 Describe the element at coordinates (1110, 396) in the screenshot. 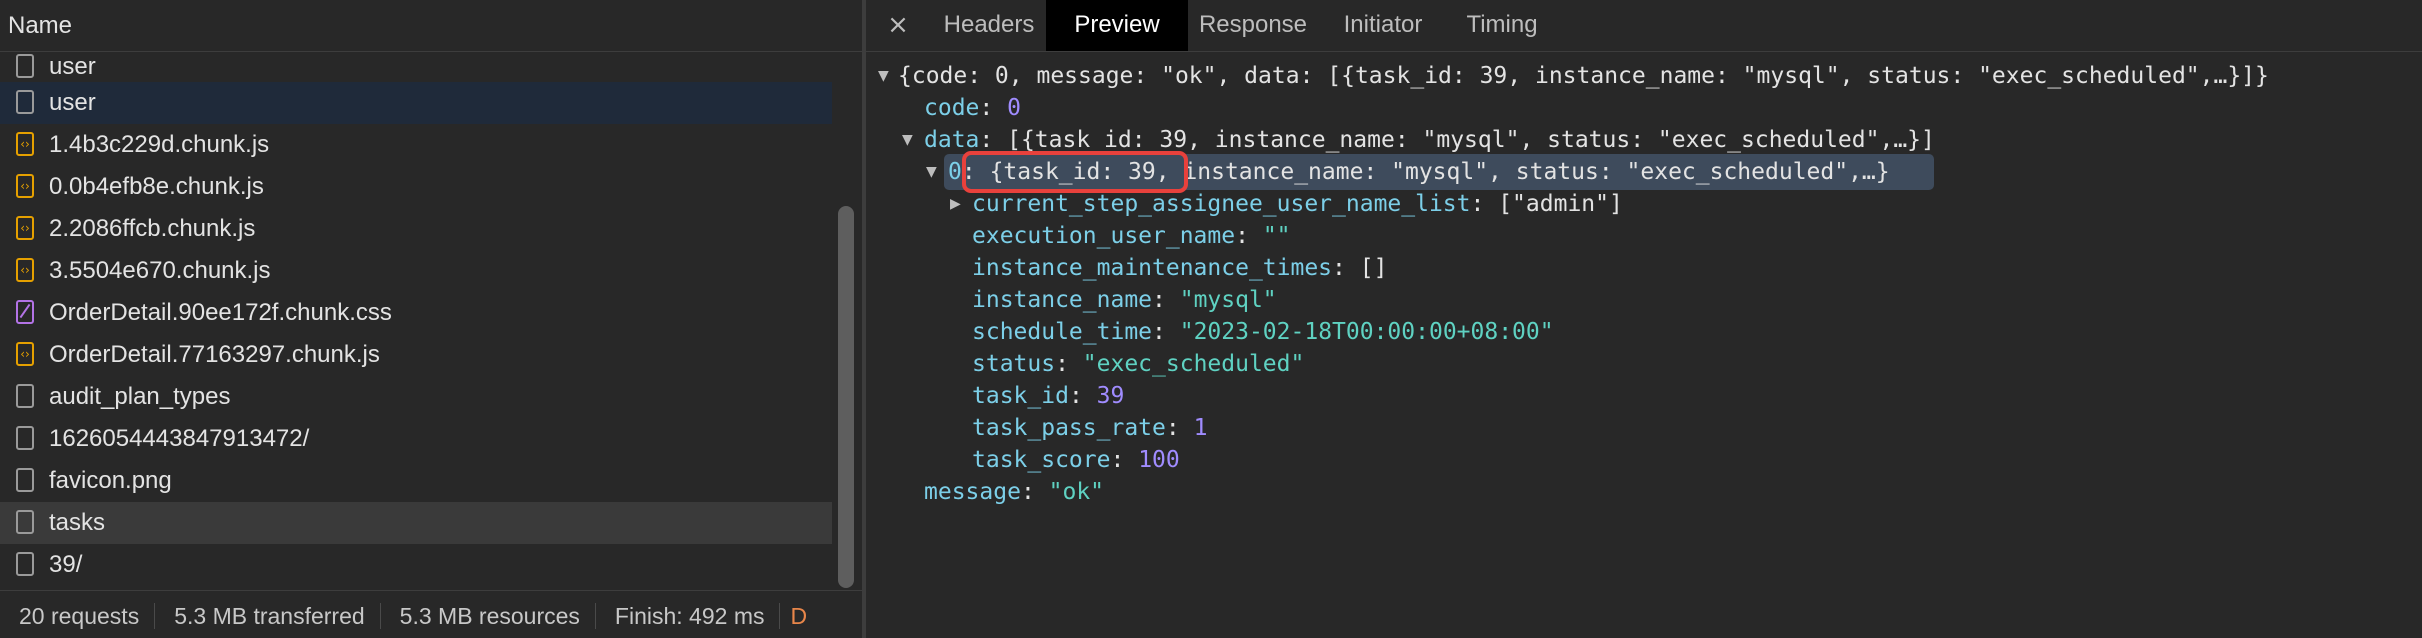

I see `json-value: 39` at that location.